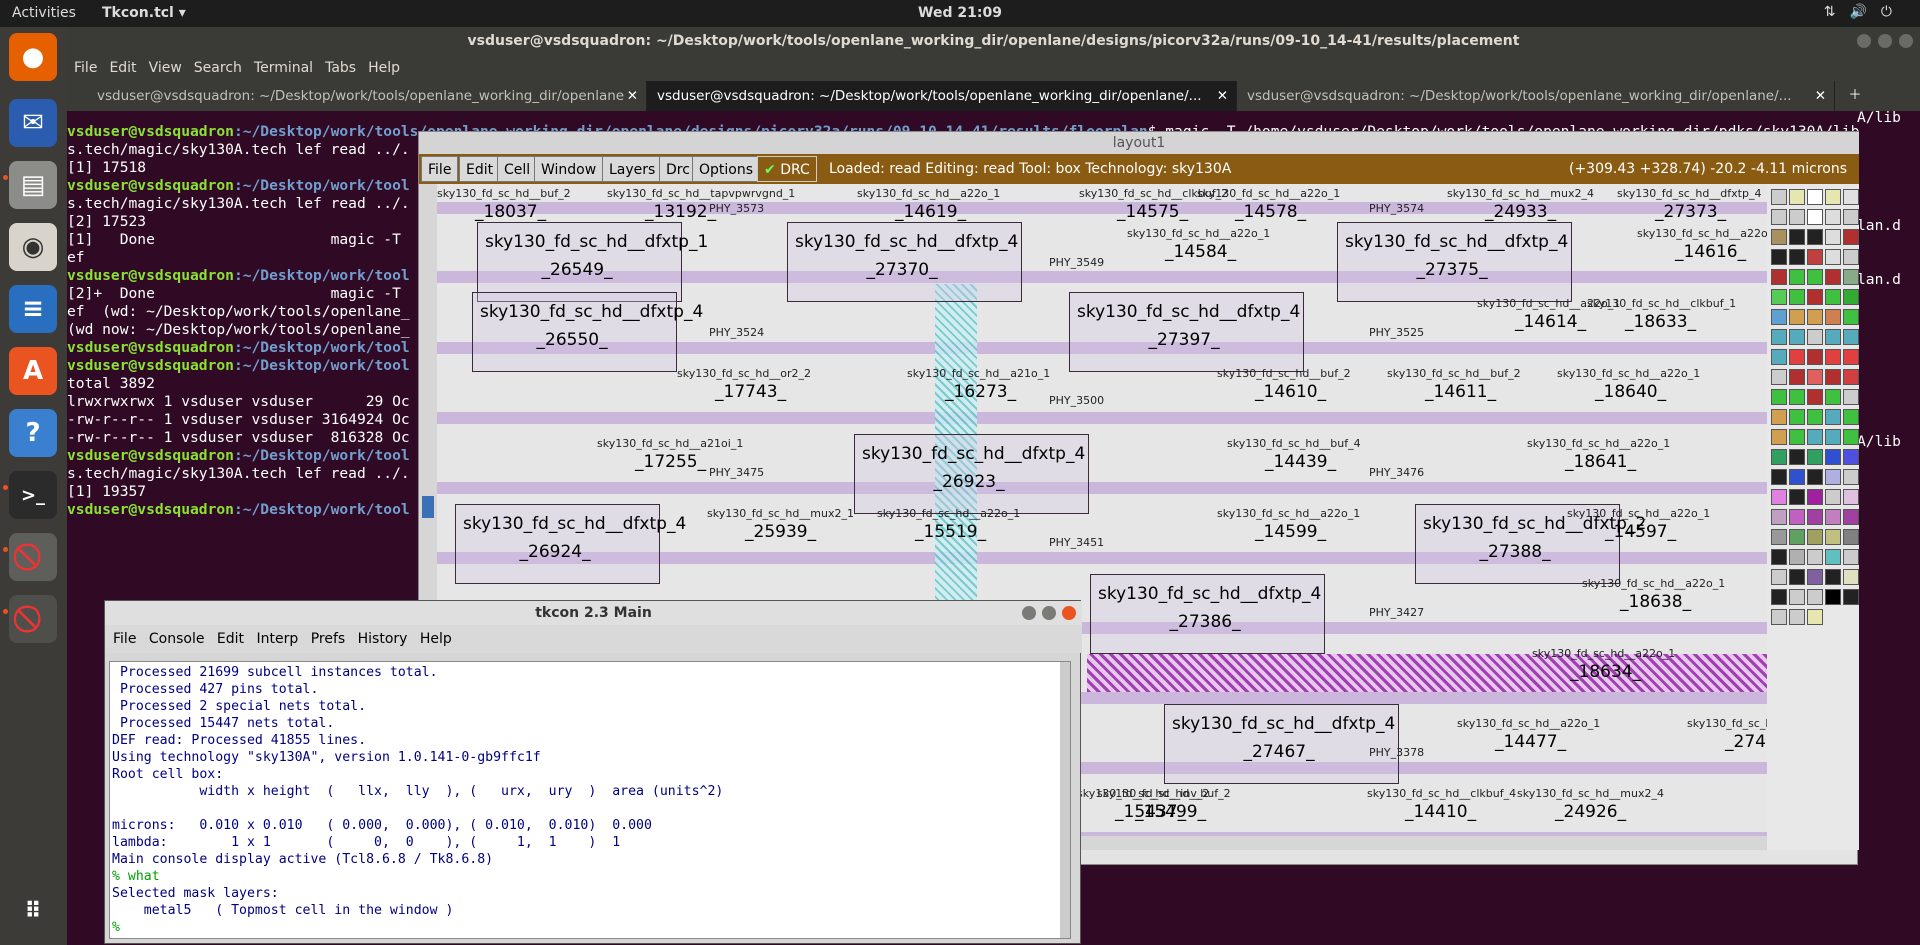  I want to click on menu-file: File, so click(85, 65).